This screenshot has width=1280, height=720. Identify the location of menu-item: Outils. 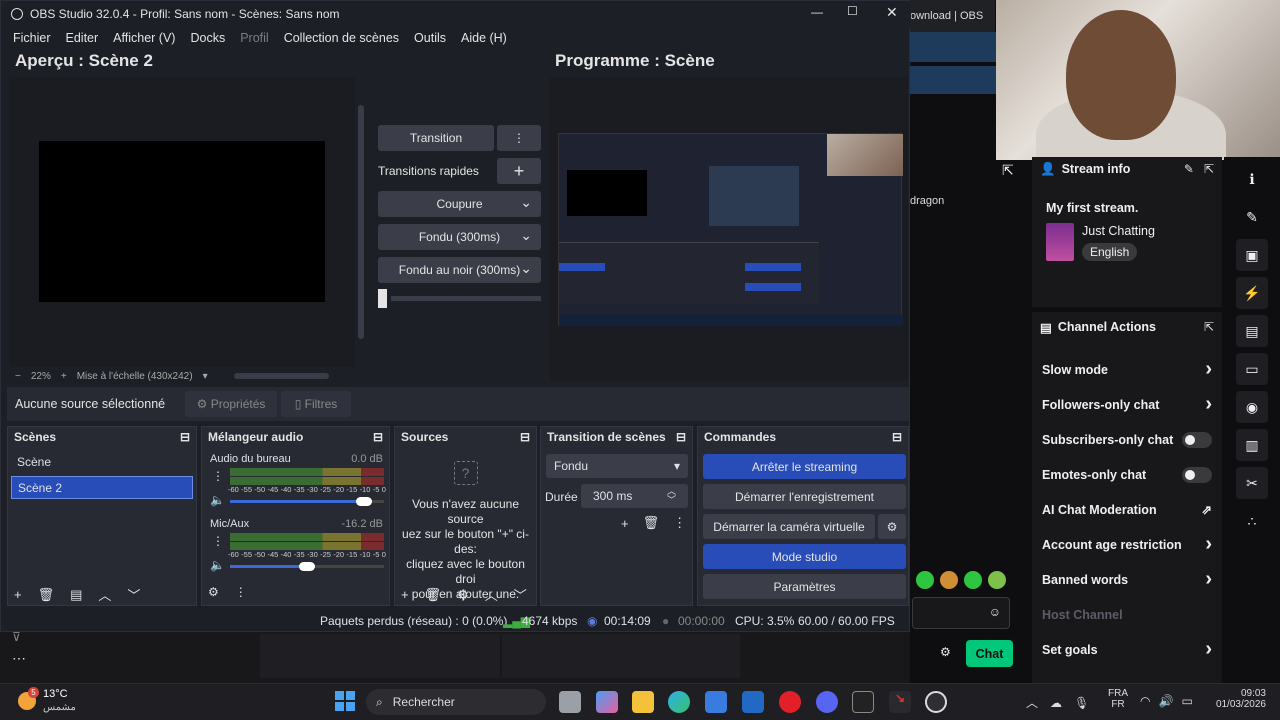
(430, 38).